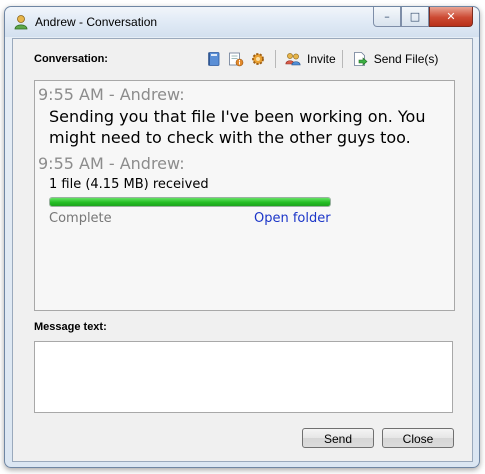  I want to click on transfer-status: Complete, so click(80, 218).